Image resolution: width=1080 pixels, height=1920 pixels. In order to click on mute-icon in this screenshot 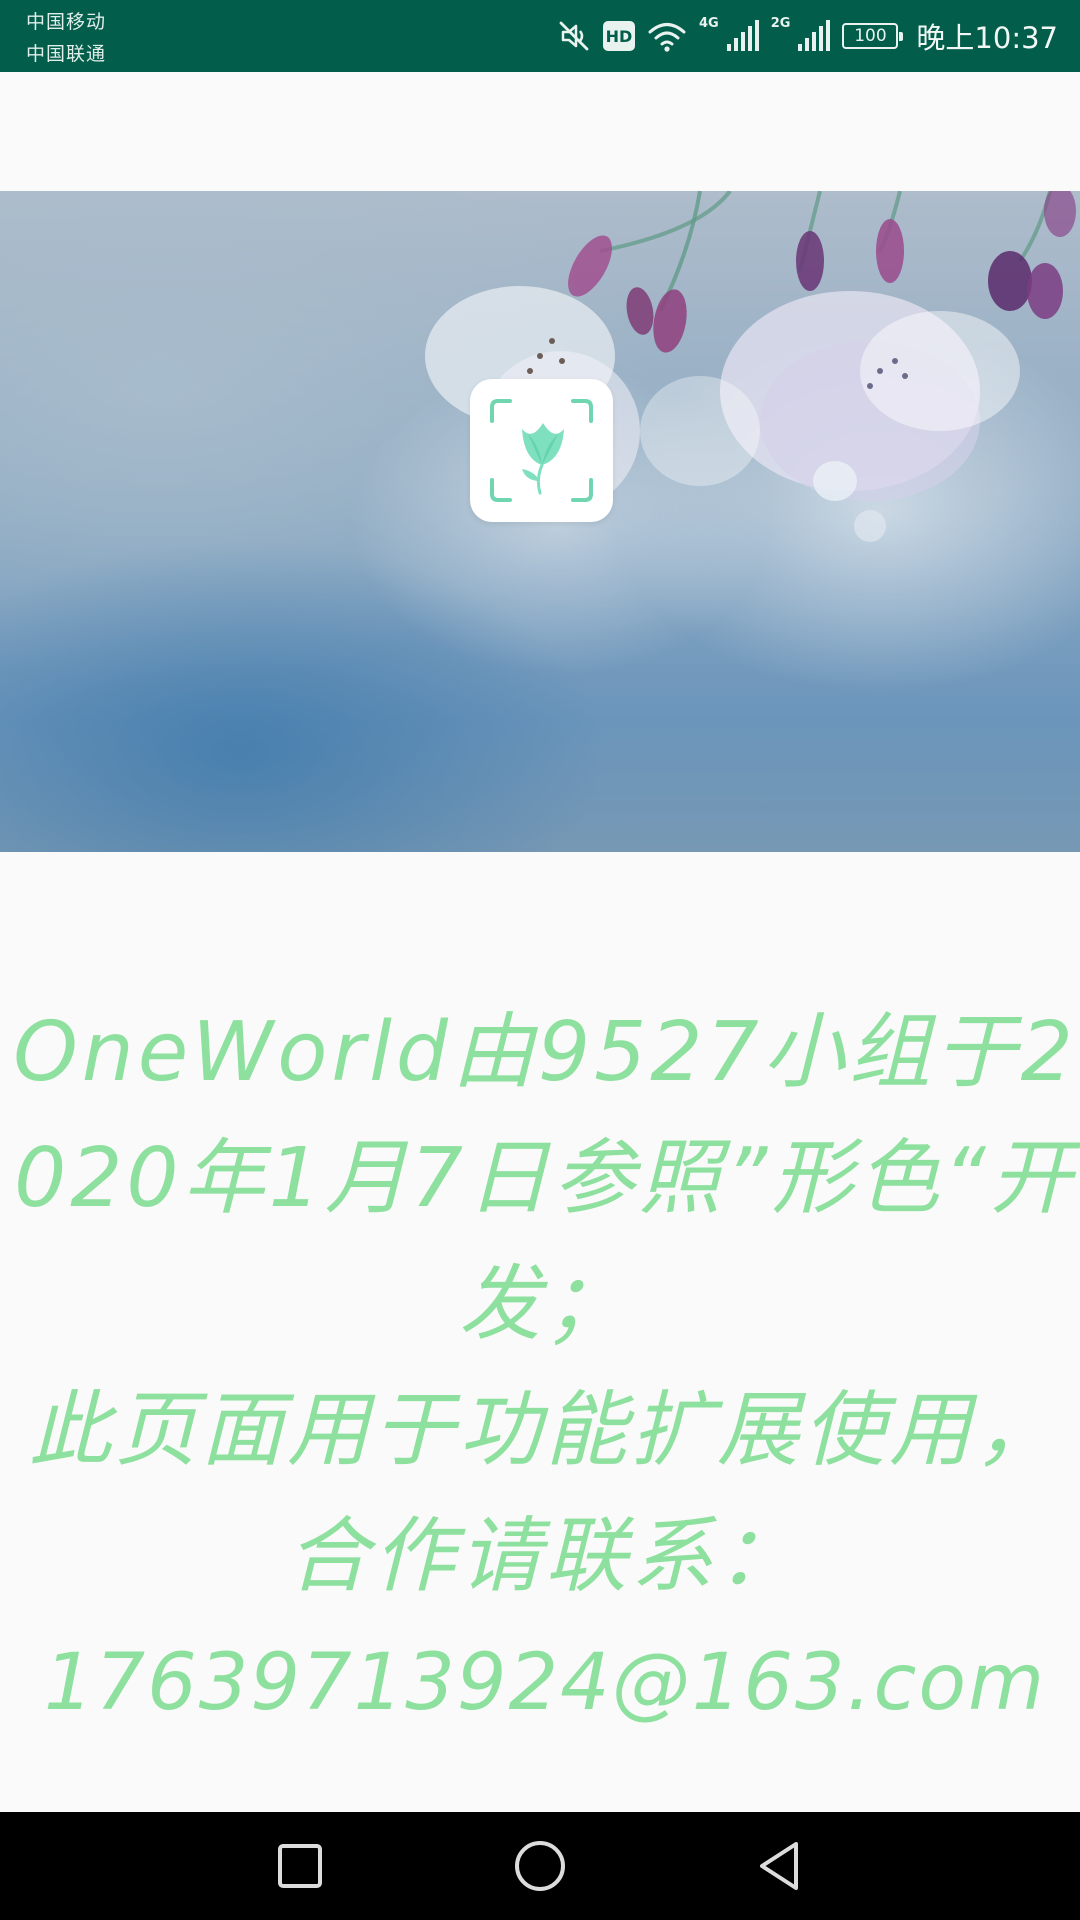, I will do `click(574, 36)`.